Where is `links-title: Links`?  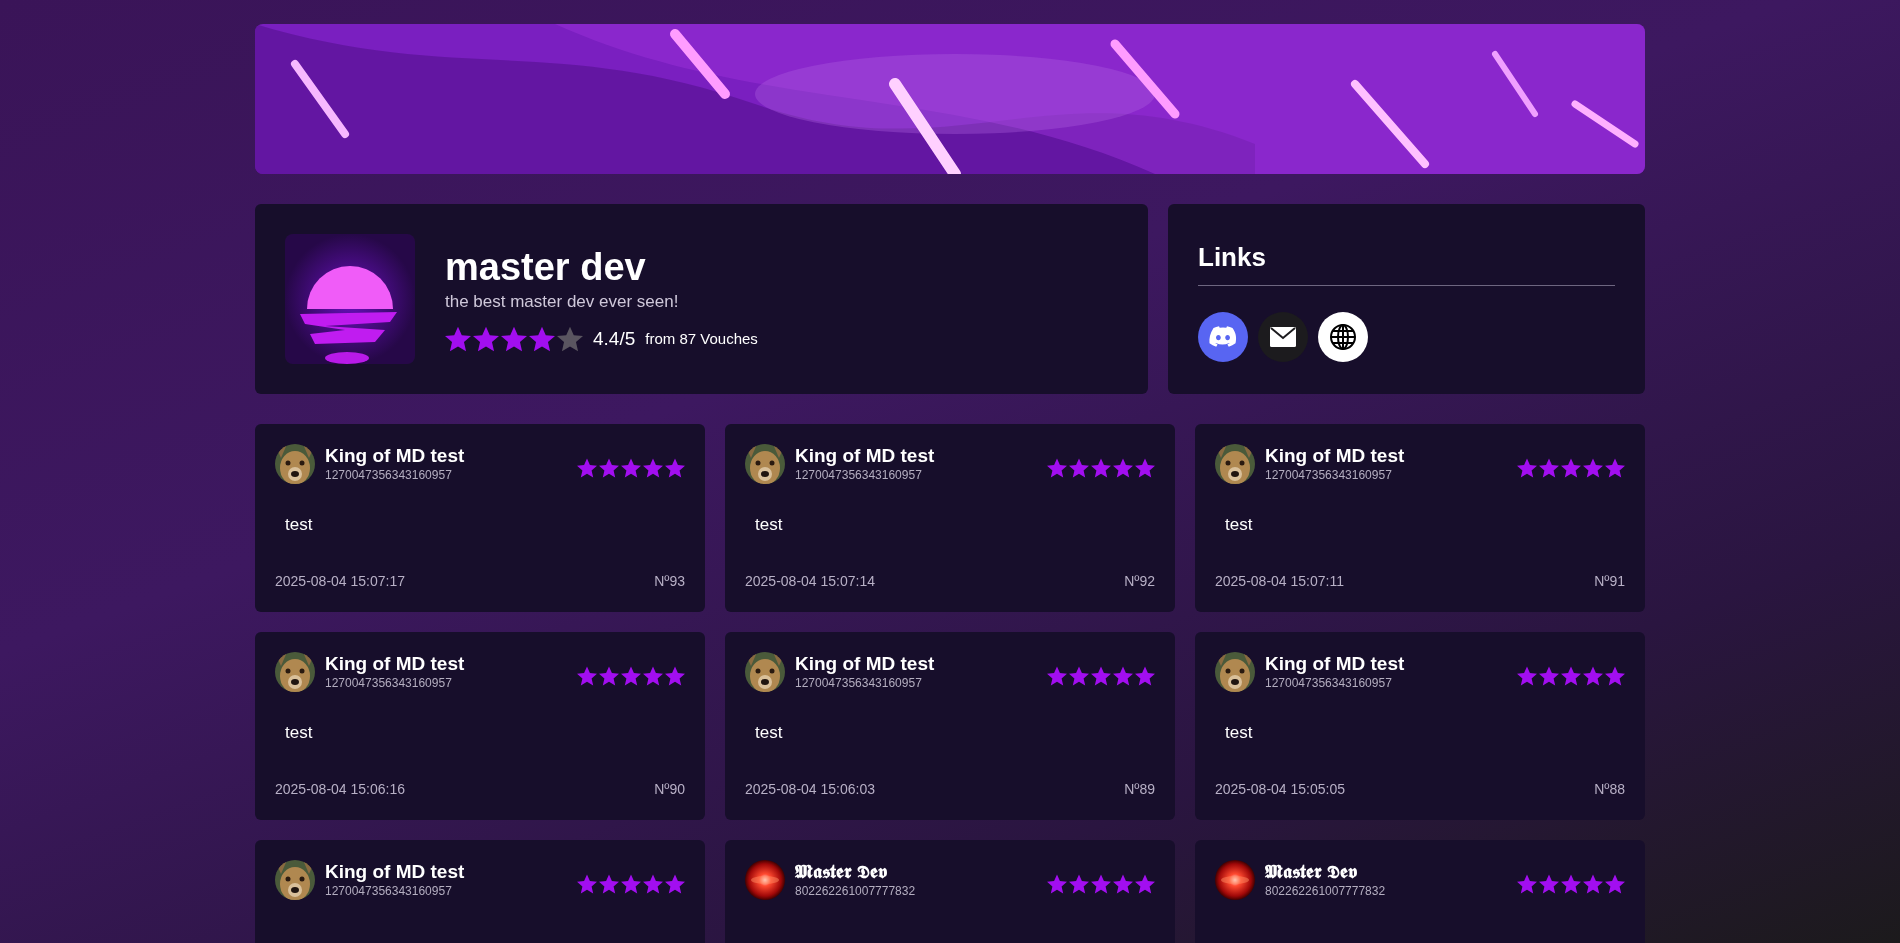 links-title: Links is located at coordinates (1406, 262).